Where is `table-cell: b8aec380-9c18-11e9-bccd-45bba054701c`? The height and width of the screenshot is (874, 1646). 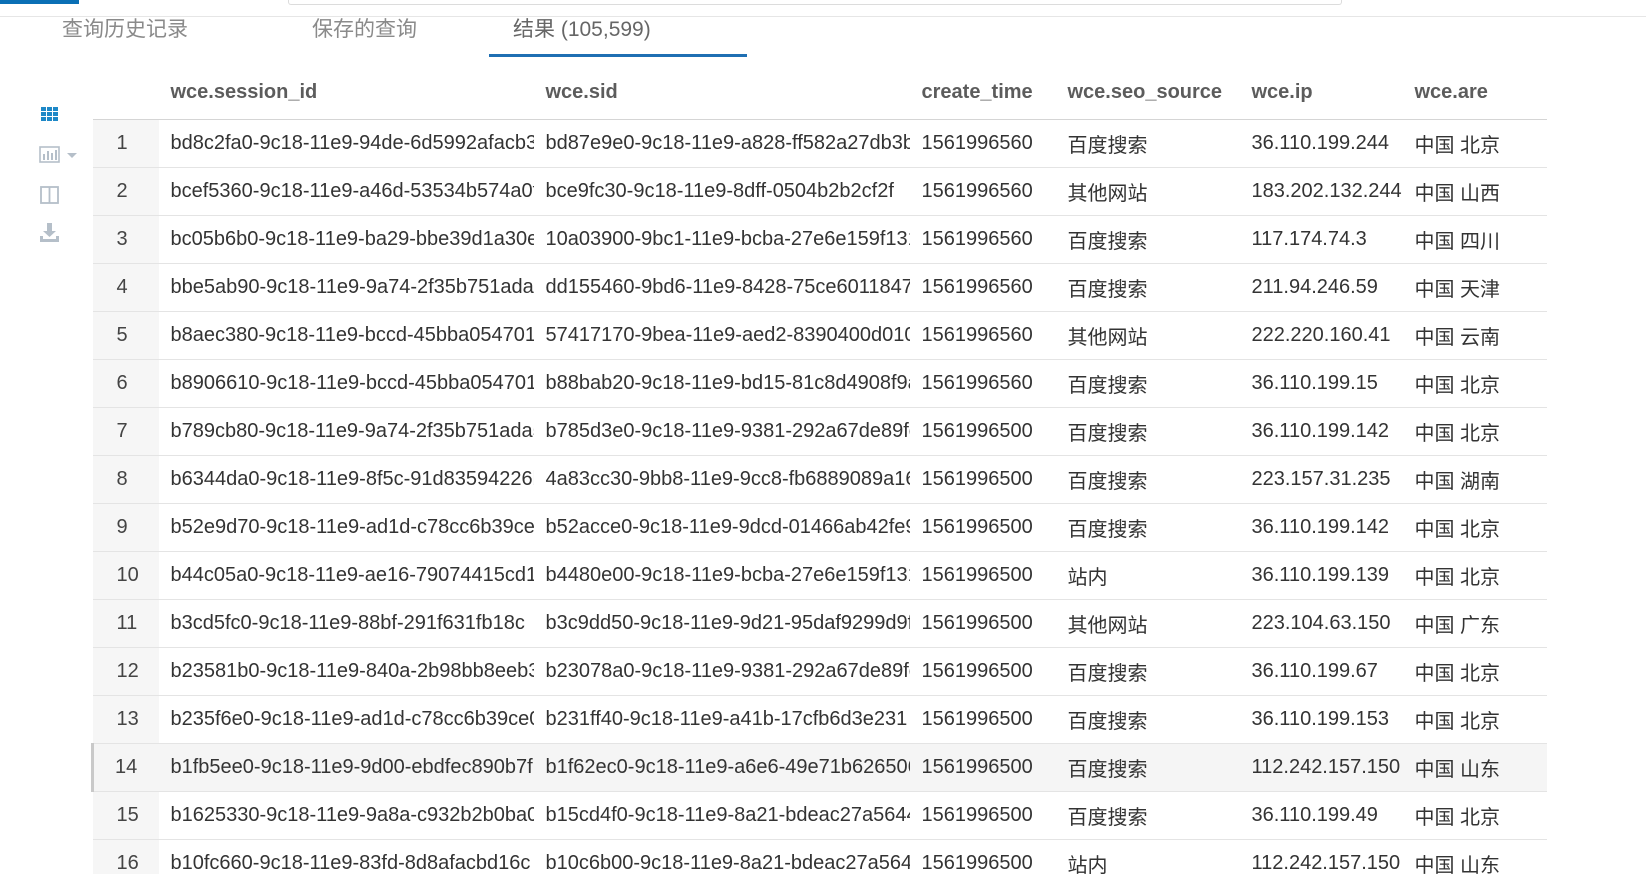
table-cell: b8aec380-9c18-11e9-bccd-45bba054701c is located at coordinates (346, 335).